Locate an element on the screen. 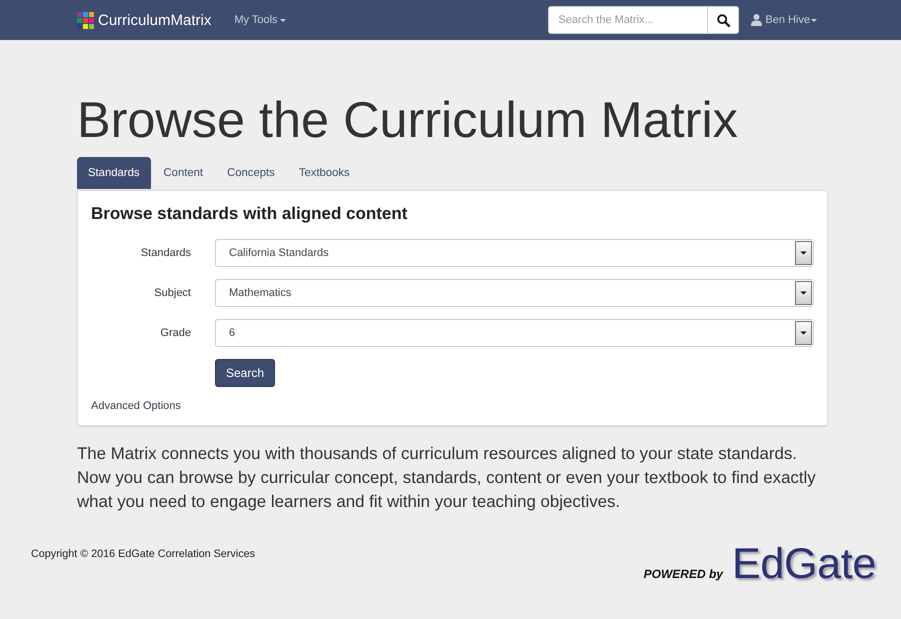 This screenshot has width=901, height=619. intro-paragraph: The Matrix connects you with thousands of curriculum resources aligned to your state standards. Now you can browse by curricular concept, standards, content or even your textbook to find exactly what you need to engage learners and fit within your teaching objectives. is located at coordinates (447, 478).